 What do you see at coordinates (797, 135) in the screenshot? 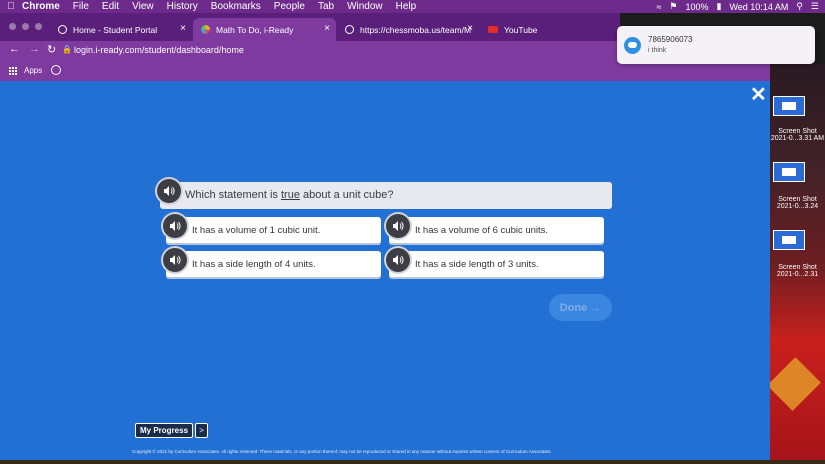
I see `desktop-file-label: Screen Shot 2021-0...3.31 AM` at bounding box center [797, 135].